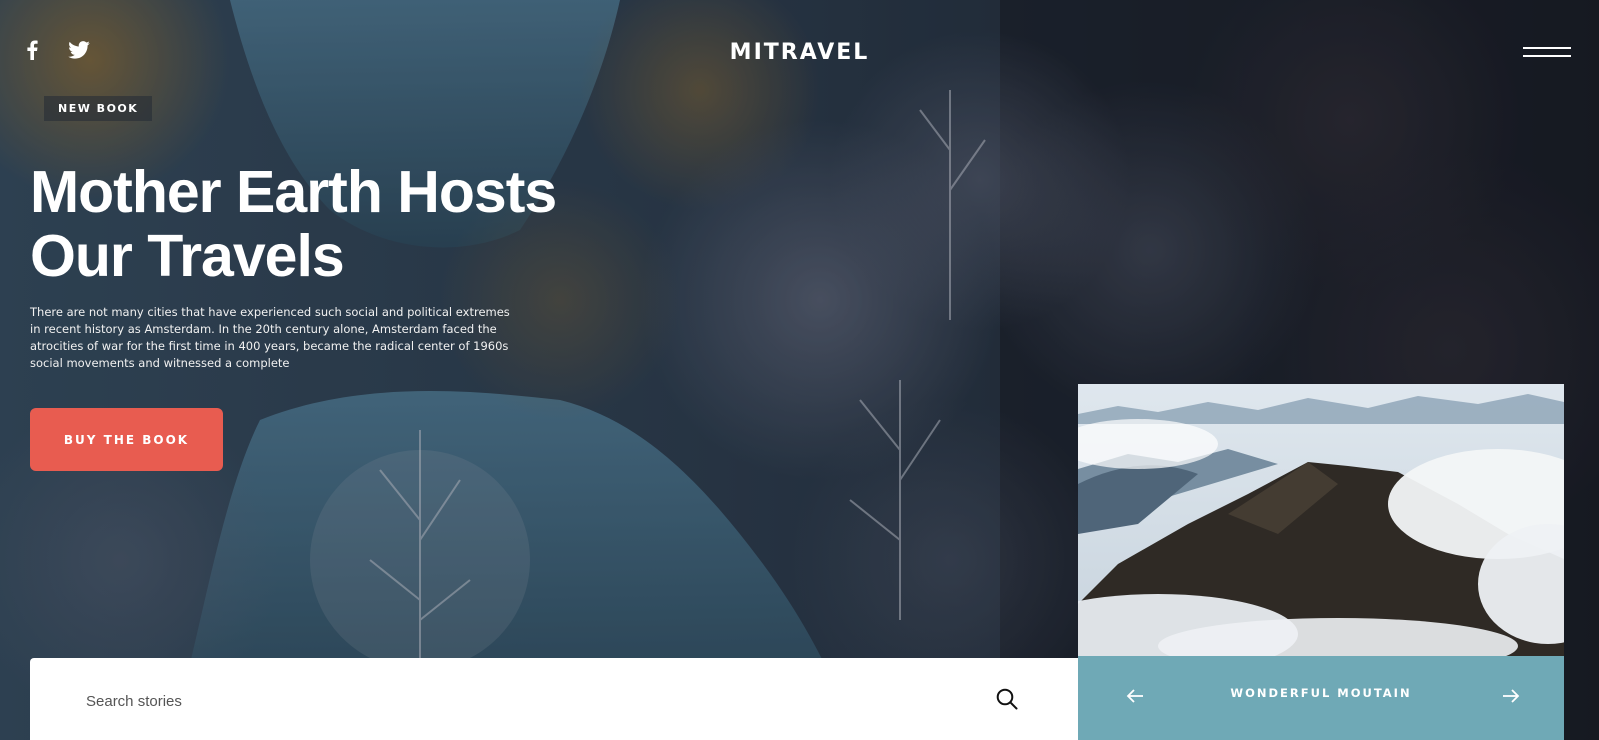 The width and height of the screenshot is (1599, 740). Describe the element at coordinates (98, 108) in the screenshot. I see `new-book-badge: NEW BOOK` at that location.